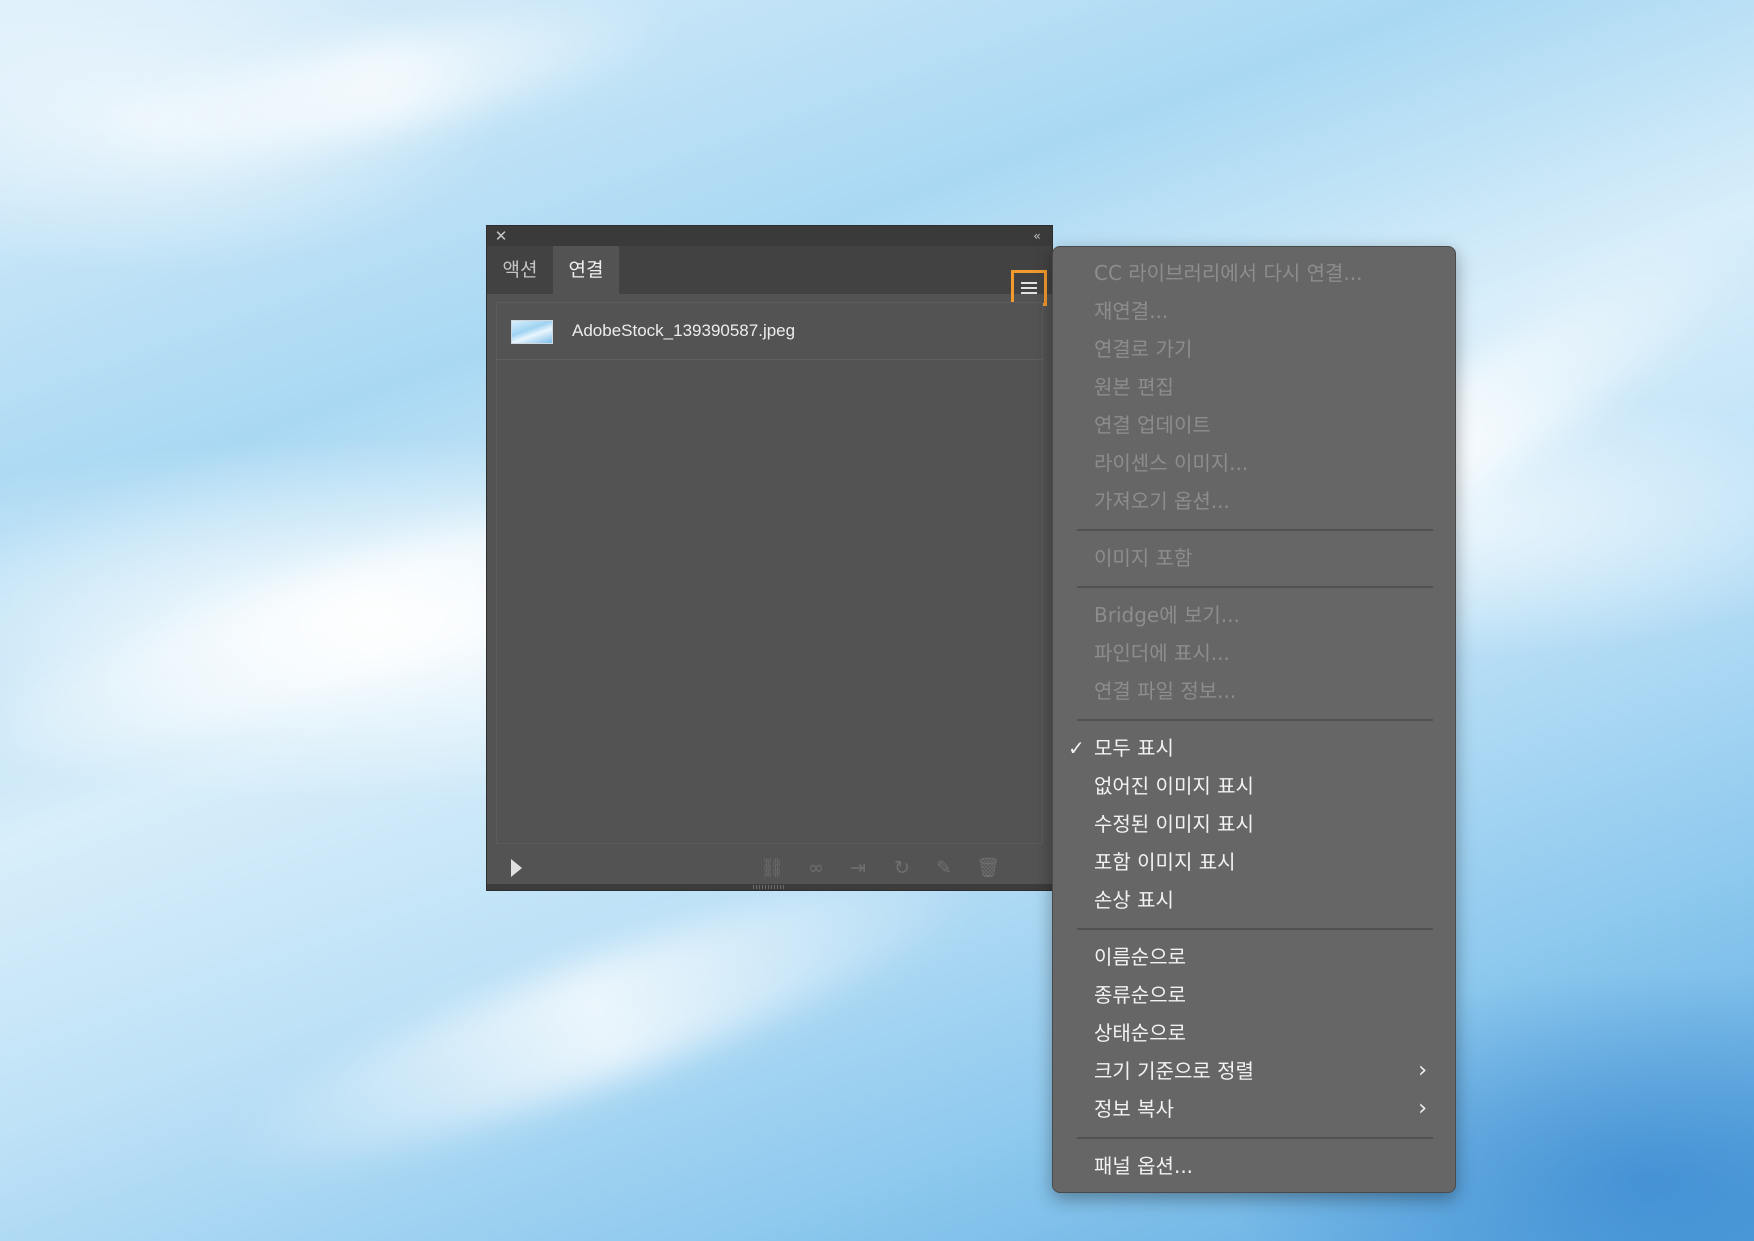 This screenshot has width=1754, height=1241. What do you see at coordinates (858, 868) in the screenshot?
I see `go-to-link-icon: ⇥` at bounding box center [858, 868].